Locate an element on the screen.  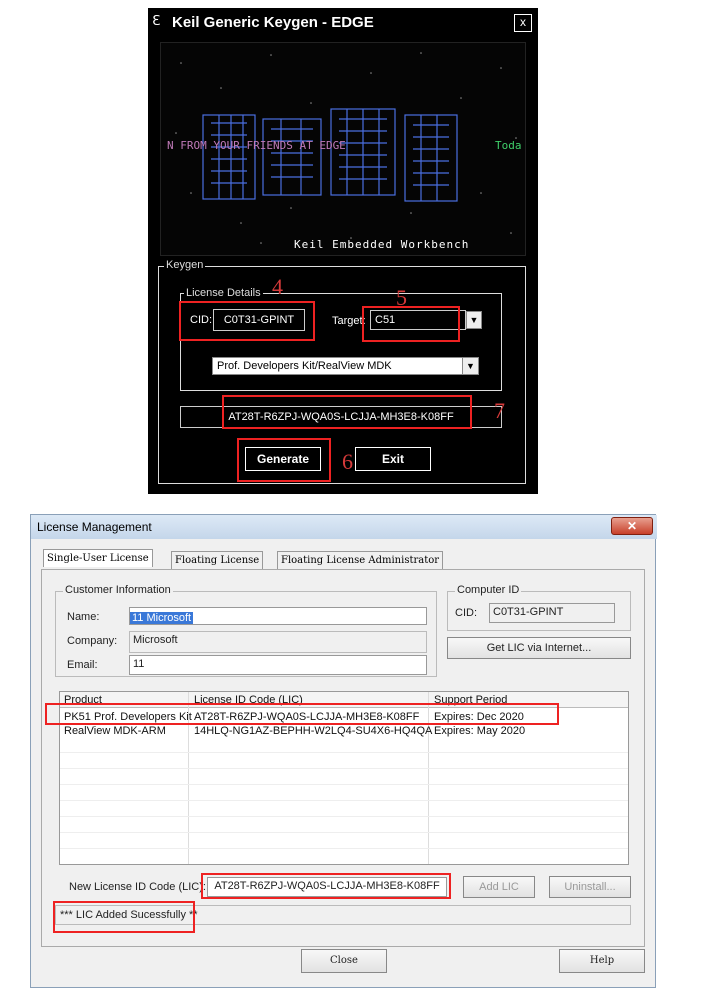
banner: N FROM YOUR FRIENDS AT EDGE Toda is located at coordinates (343, 149).